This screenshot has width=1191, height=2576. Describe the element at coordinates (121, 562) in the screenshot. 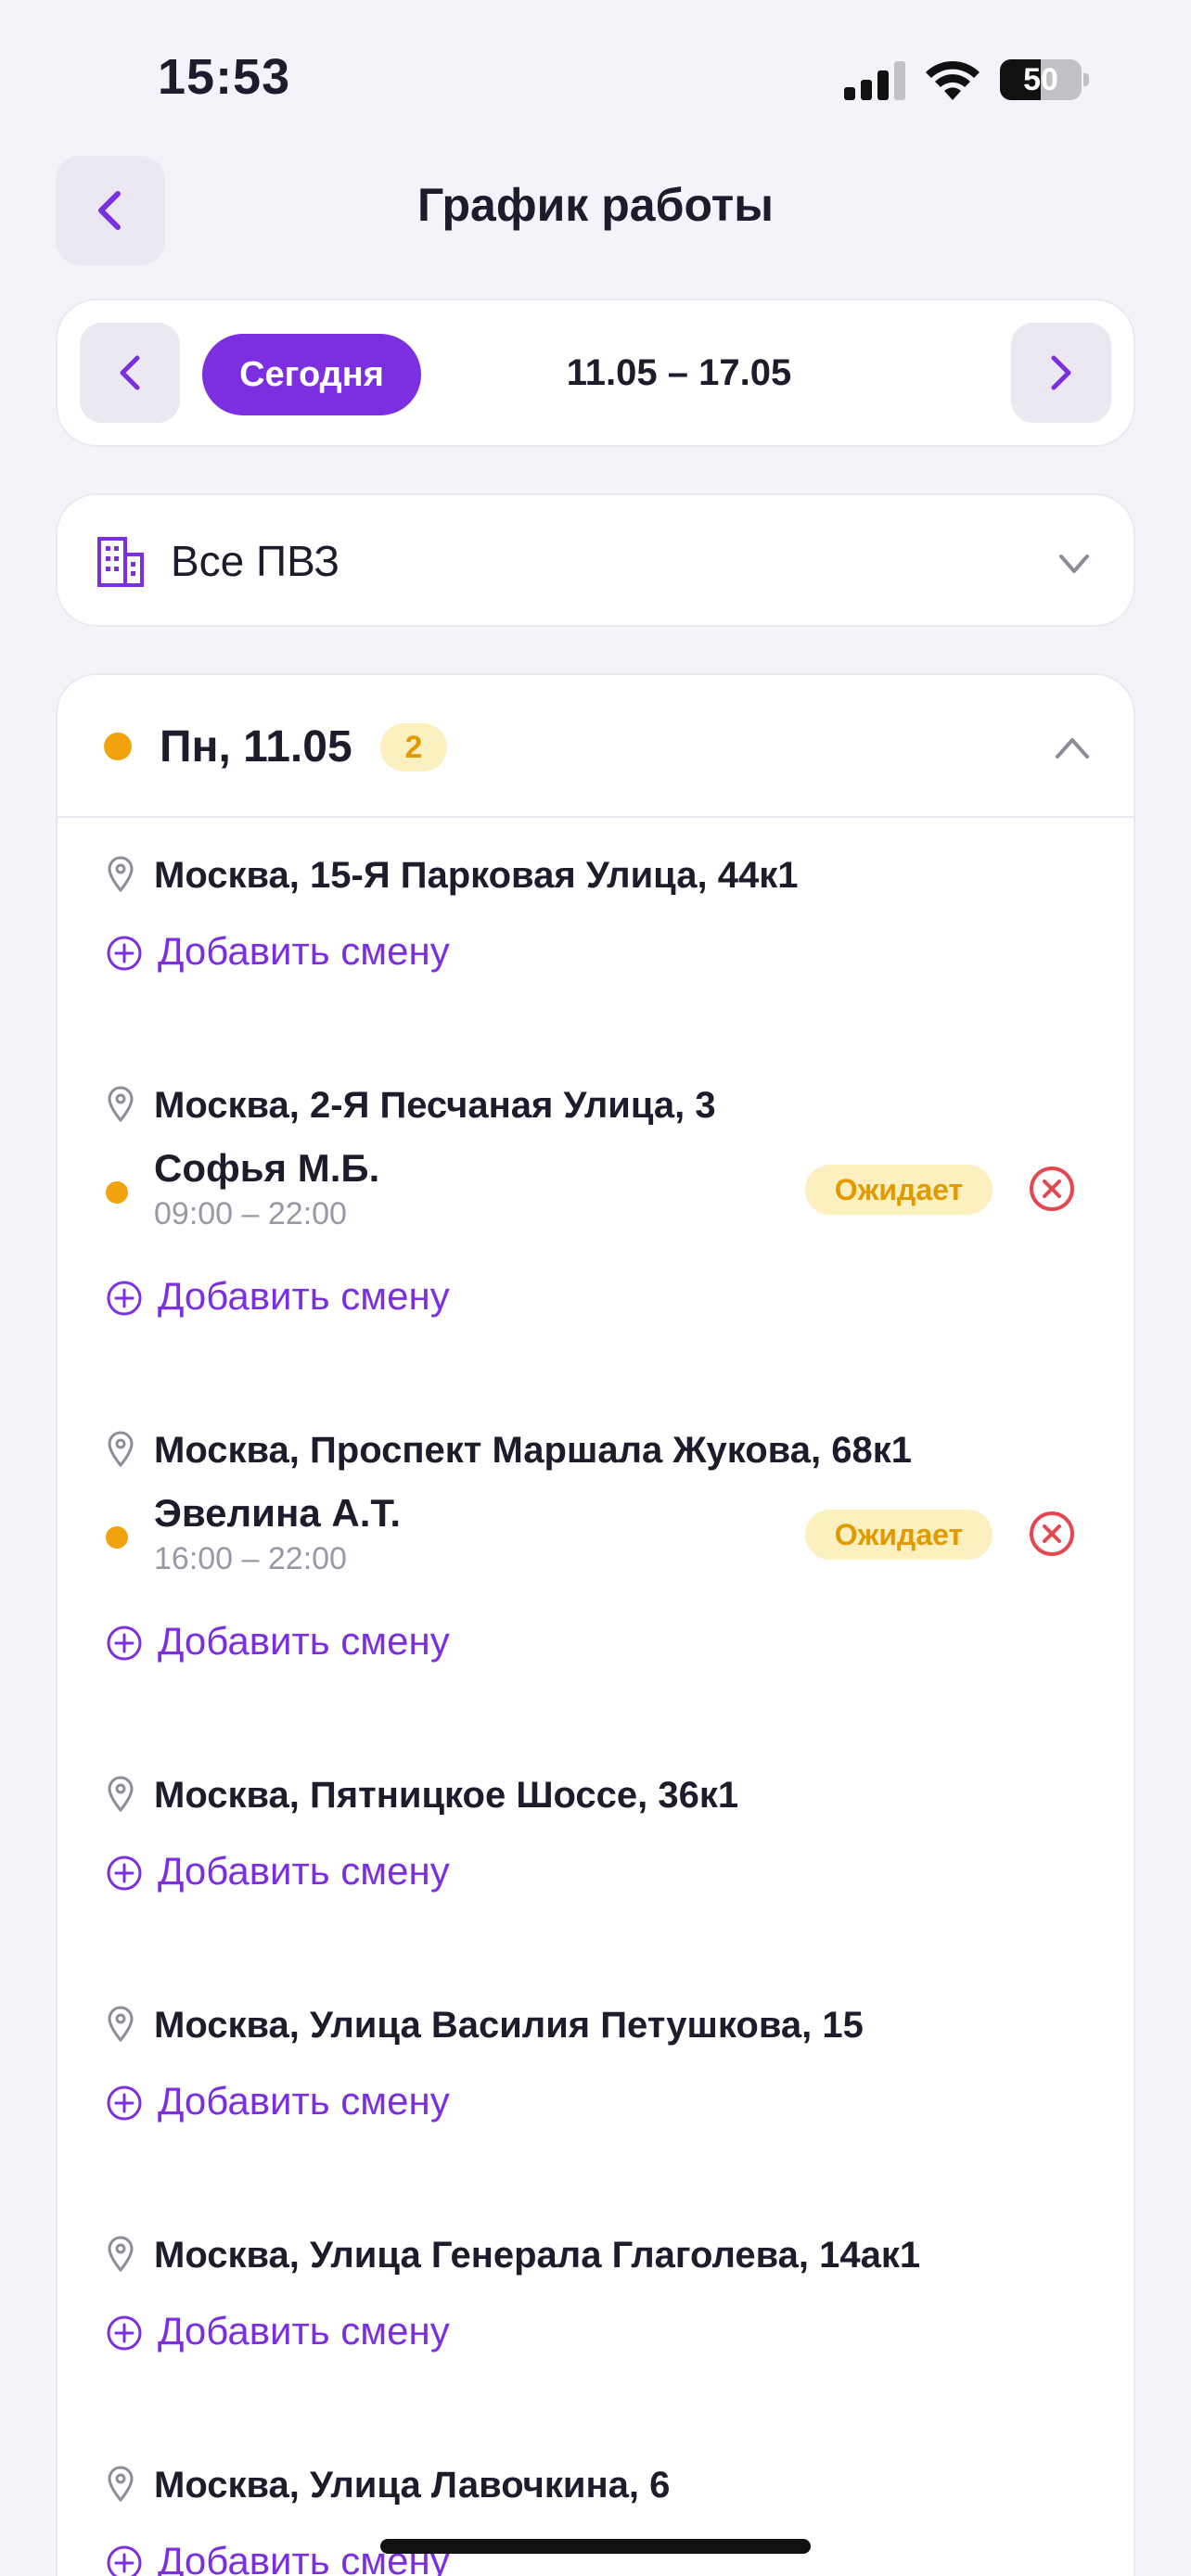

I see `building-icon` at that location.